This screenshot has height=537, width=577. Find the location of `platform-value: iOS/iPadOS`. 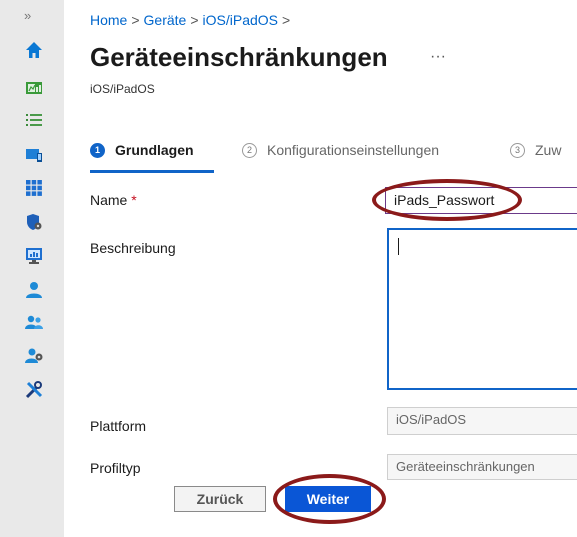

platform-value: iOS/iPadOS is located at coordinates (431, 419).